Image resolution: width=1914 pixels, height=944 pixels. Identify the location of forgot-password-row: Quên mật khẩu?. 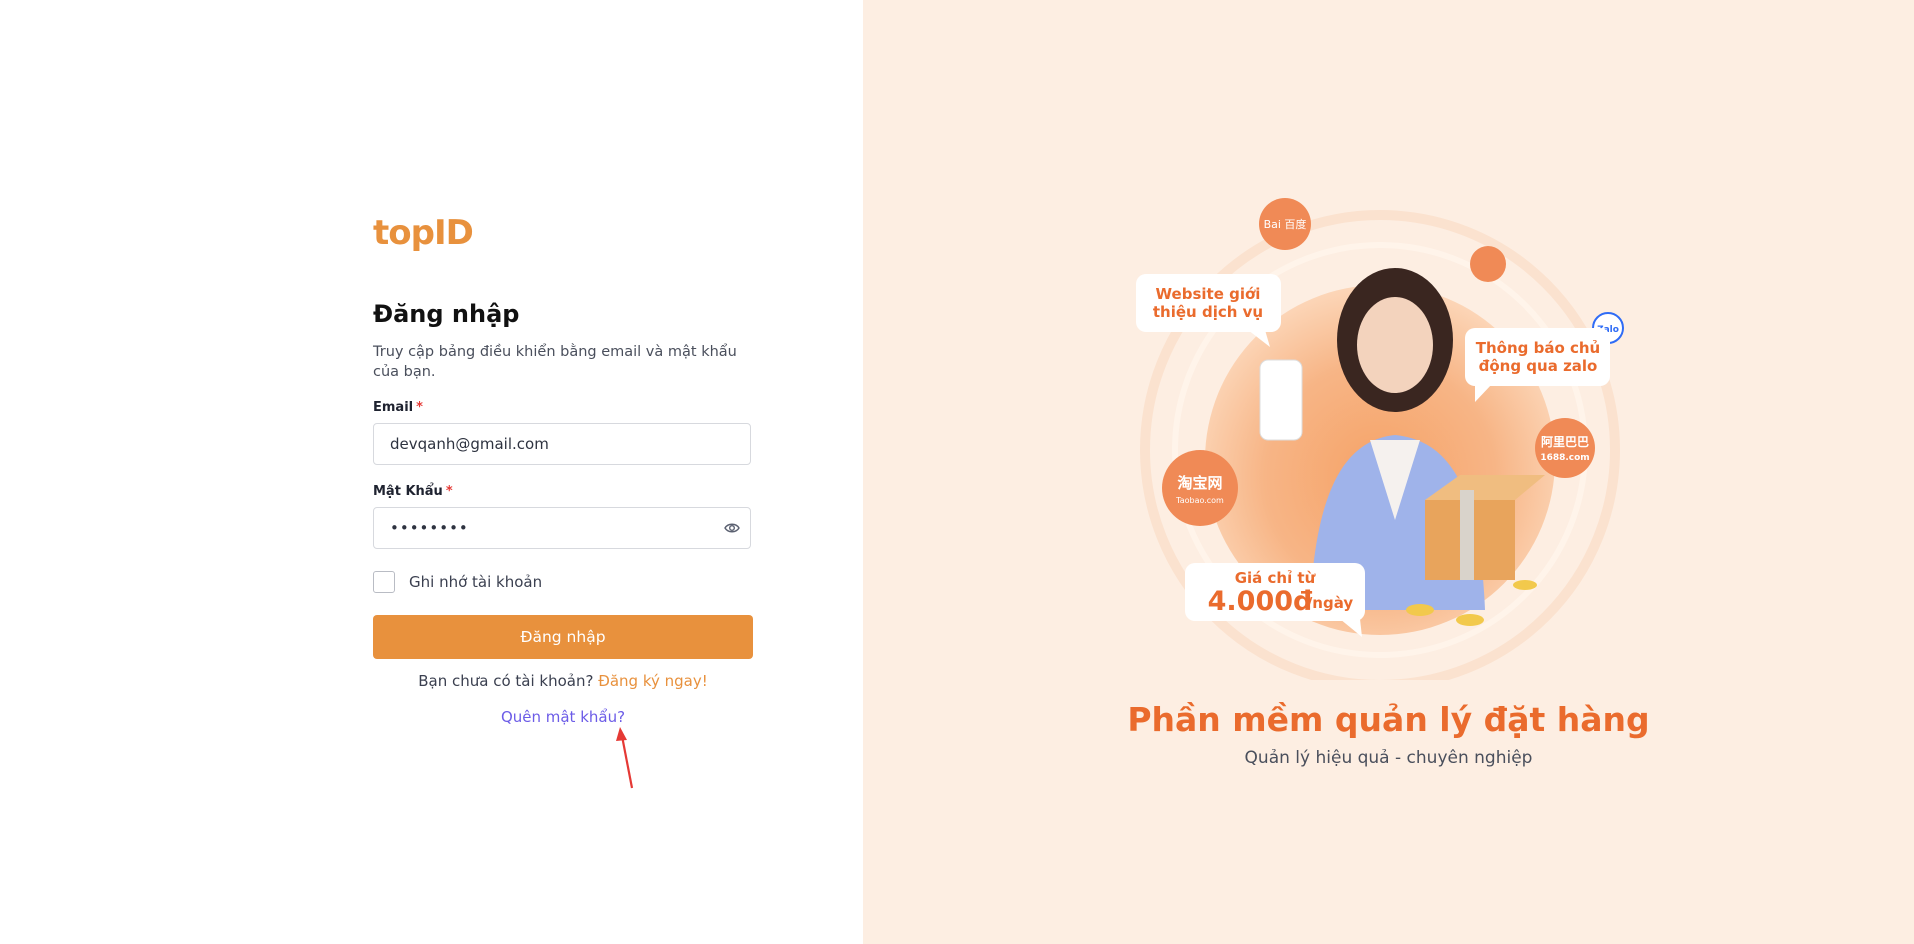
(563, 717).